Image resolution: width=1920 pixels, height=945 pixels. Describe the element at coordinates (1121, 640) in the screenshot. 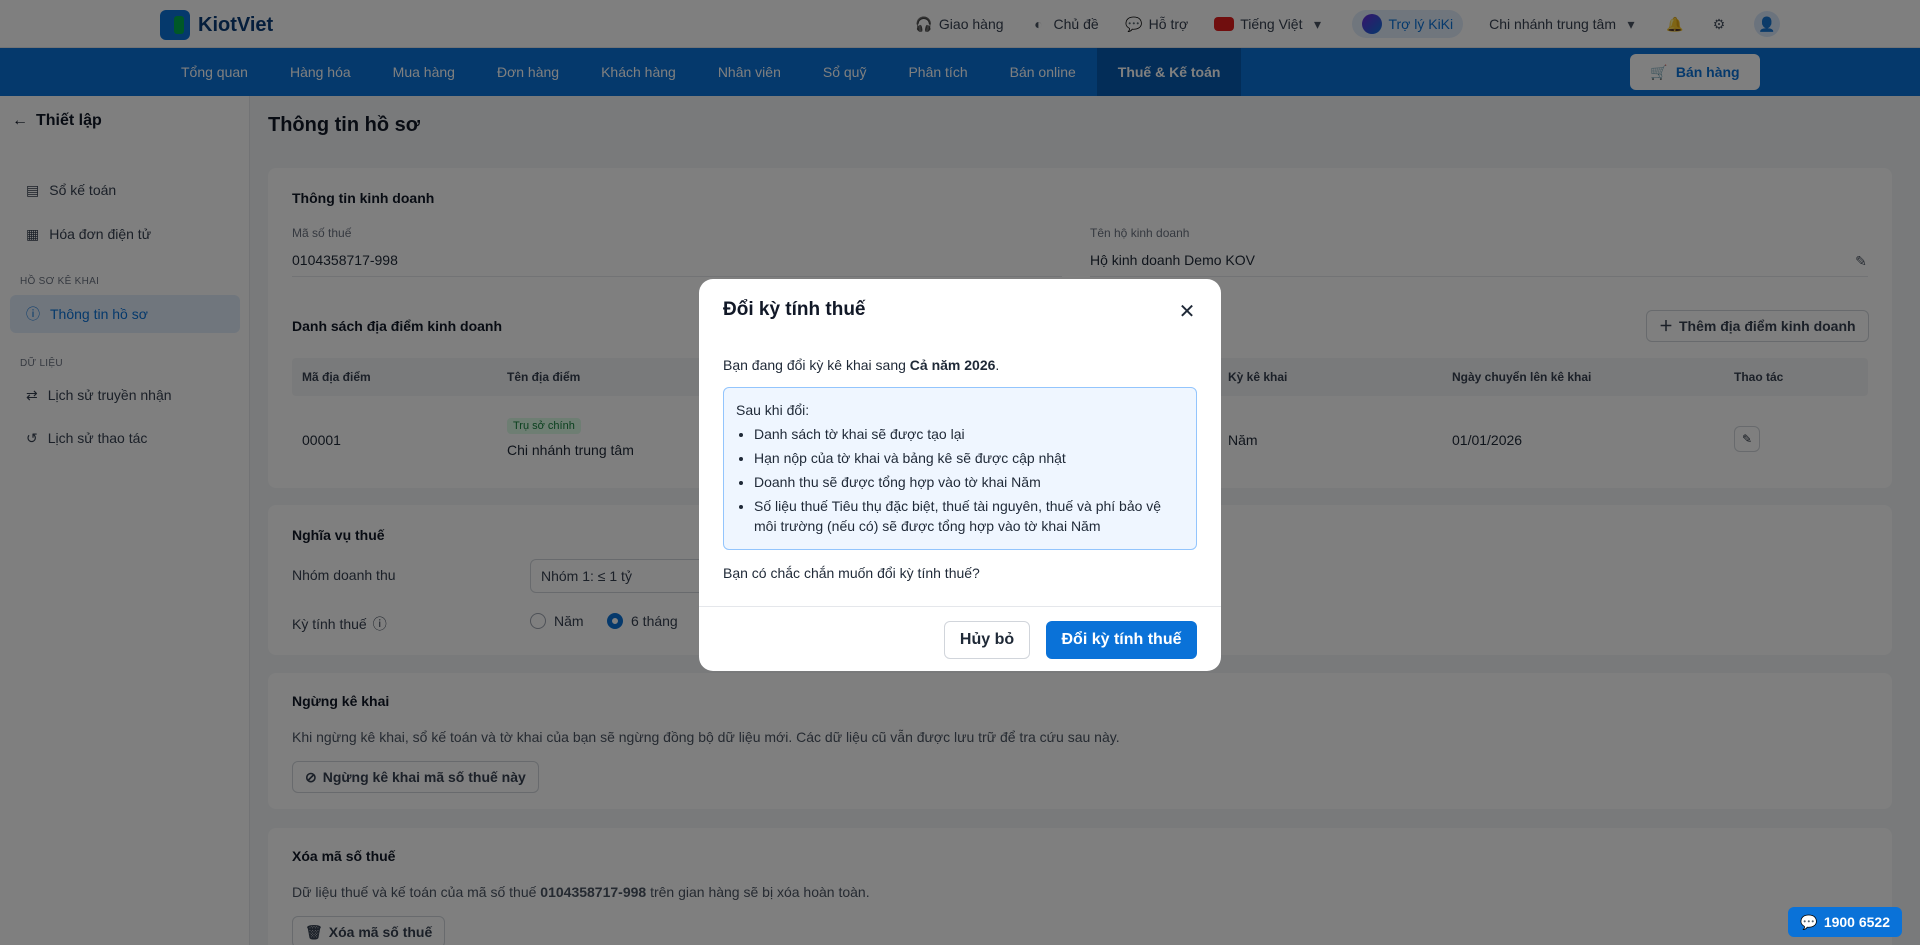

I see `confirm-change-period-button: Đổi kỳ tính thuế` at that location.